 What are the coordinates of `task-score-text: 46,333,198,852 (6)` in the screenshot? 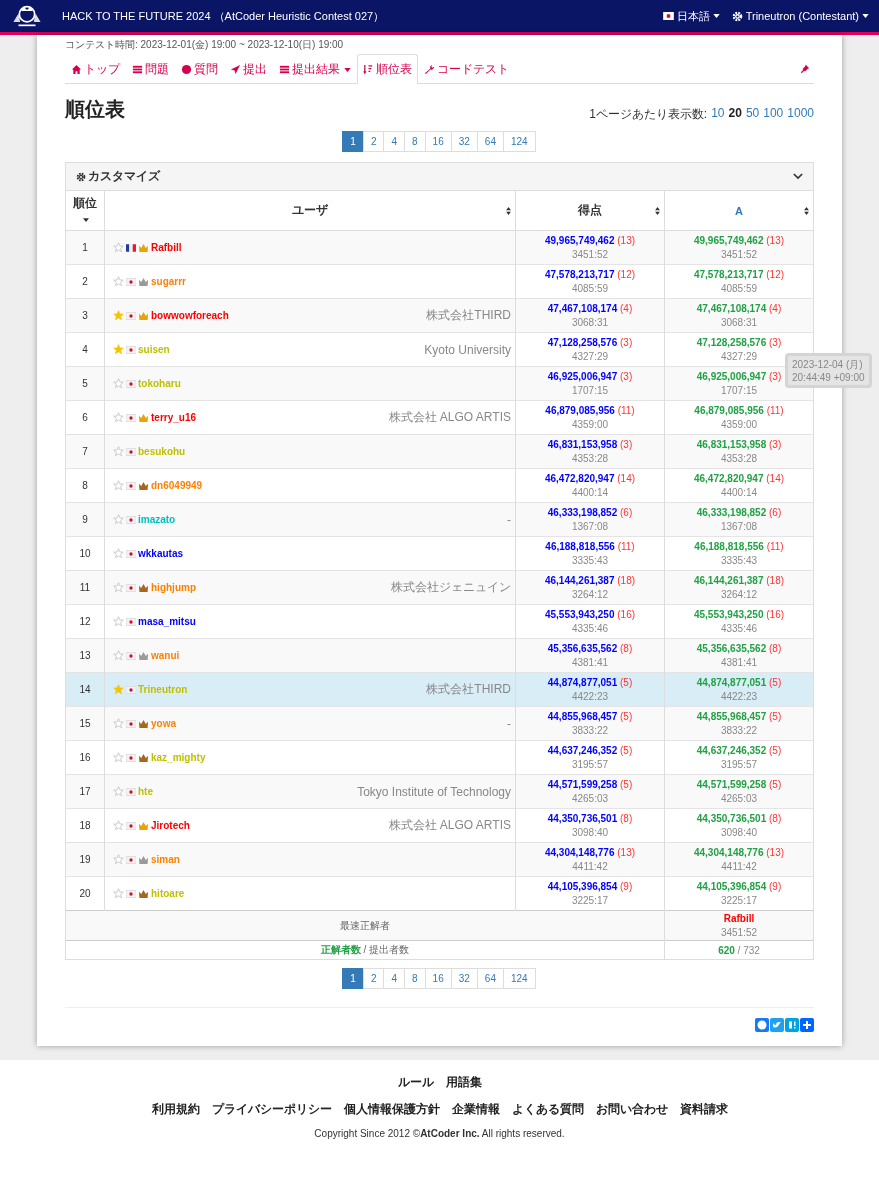 It's located at (739, 512).